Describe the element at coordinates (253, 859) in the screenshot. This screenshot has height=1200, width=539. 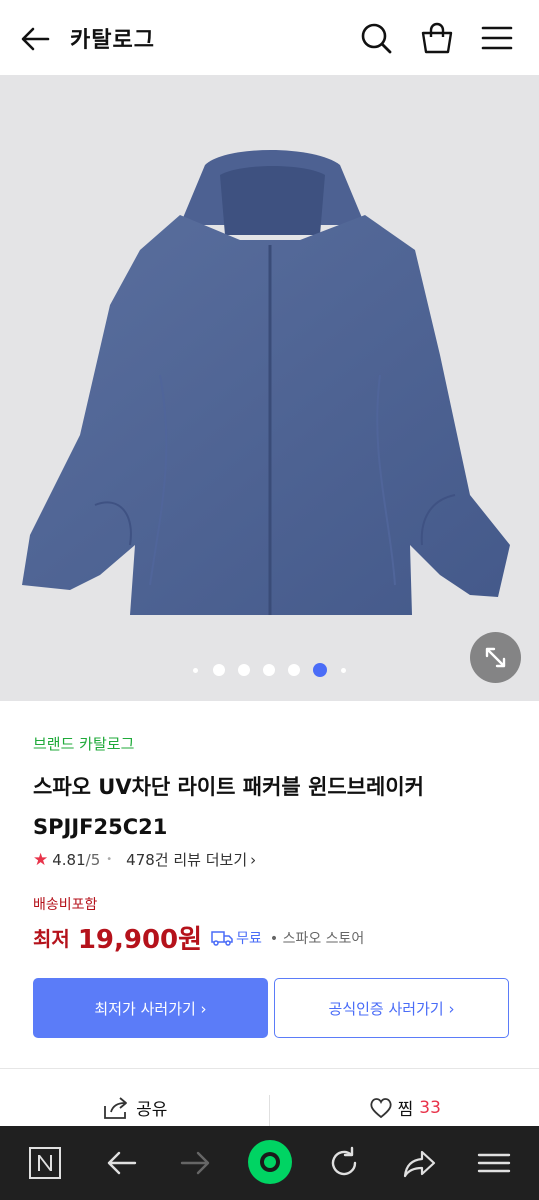
I see `chevron-right-icon: ›` at that location.